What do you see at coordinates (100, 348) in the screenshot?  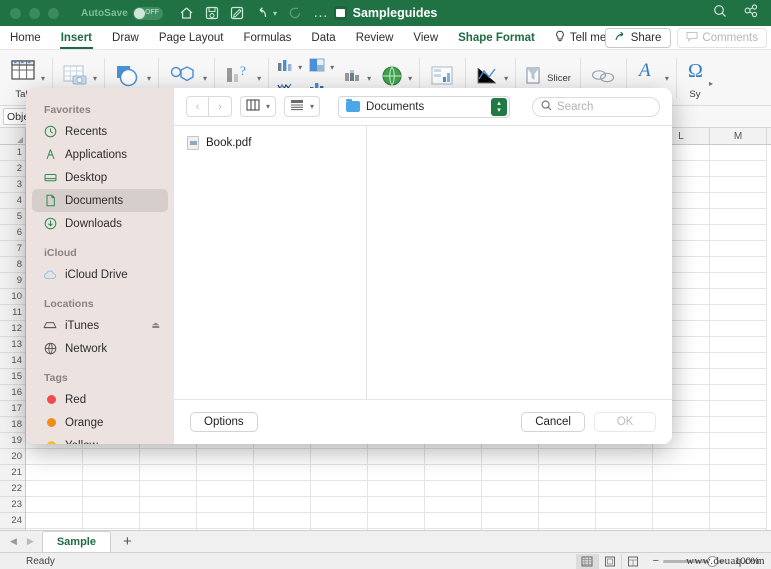 I see `sidebar-item-network: Network` at bounding box center [100, 348].